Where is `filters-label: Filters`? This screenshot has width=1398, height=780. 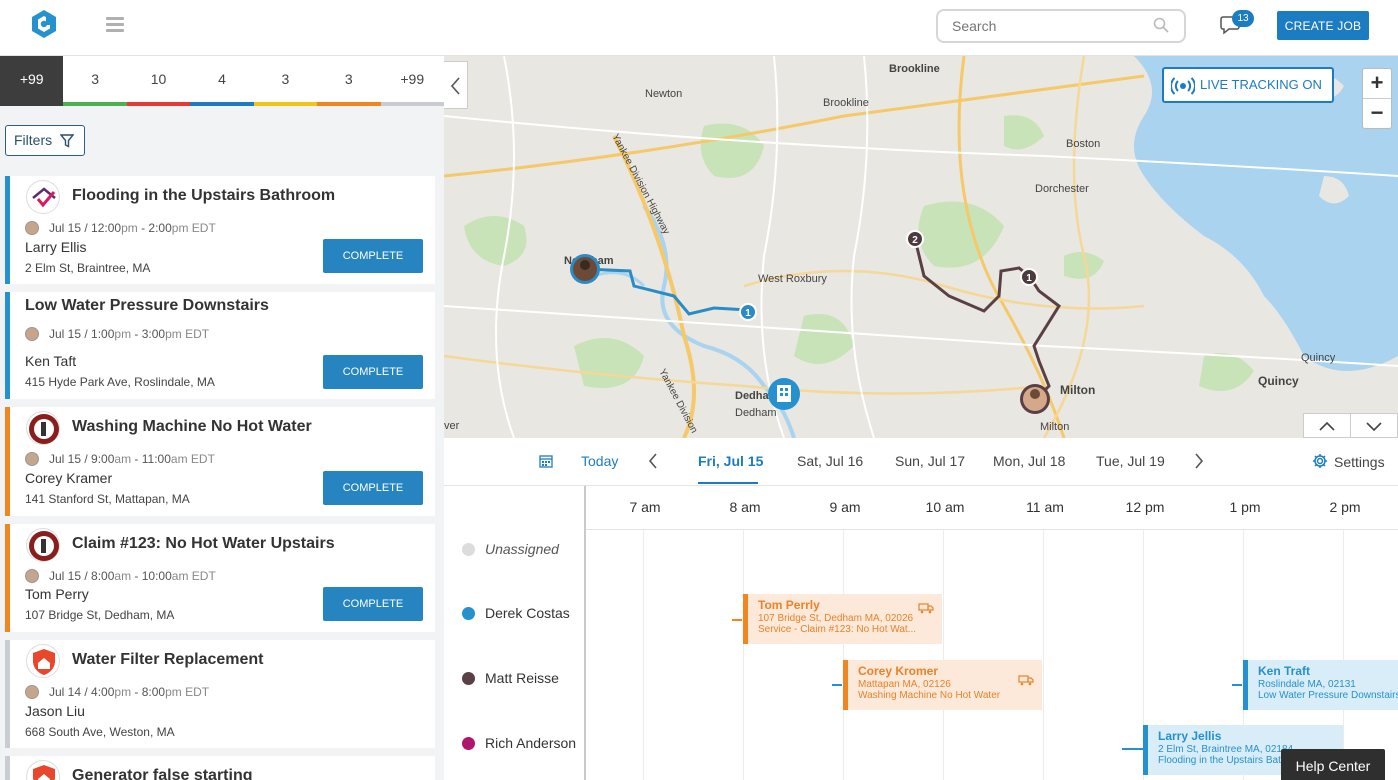 filters-label: Filters is located at coordinates (33, 140).